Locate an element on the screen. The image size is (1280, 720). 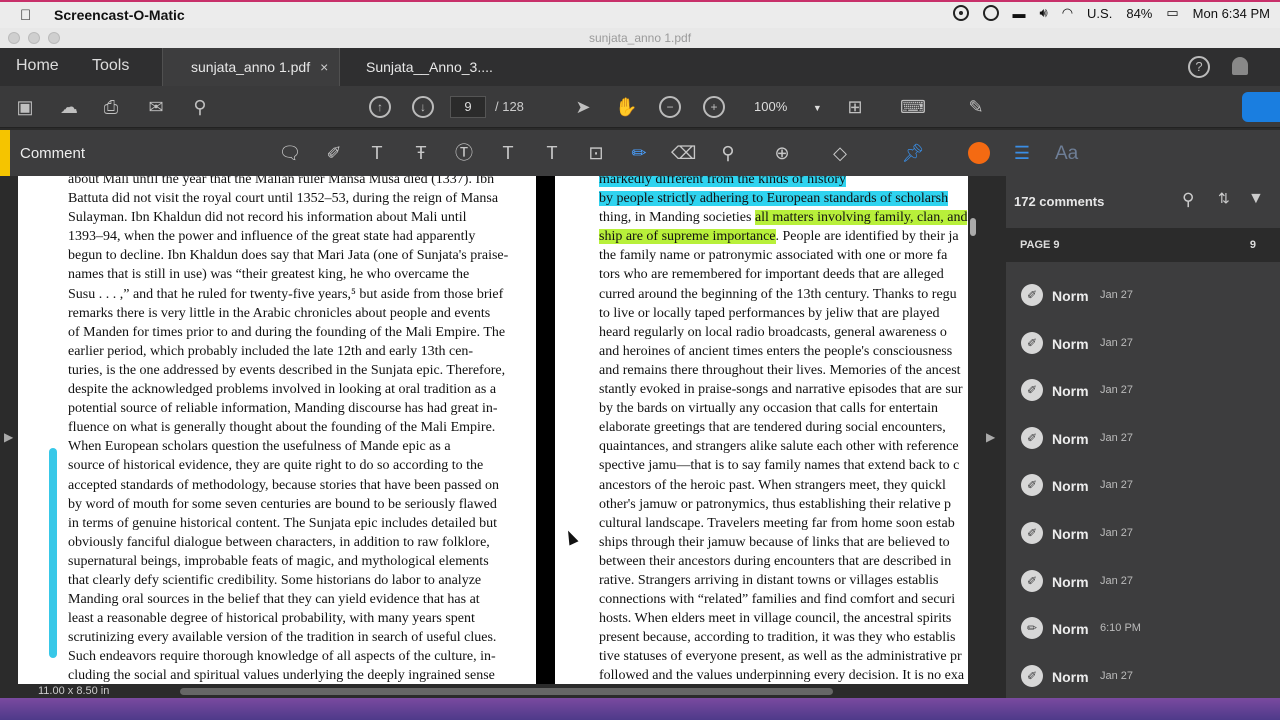
share-button is located at coordinates (1261, 107).